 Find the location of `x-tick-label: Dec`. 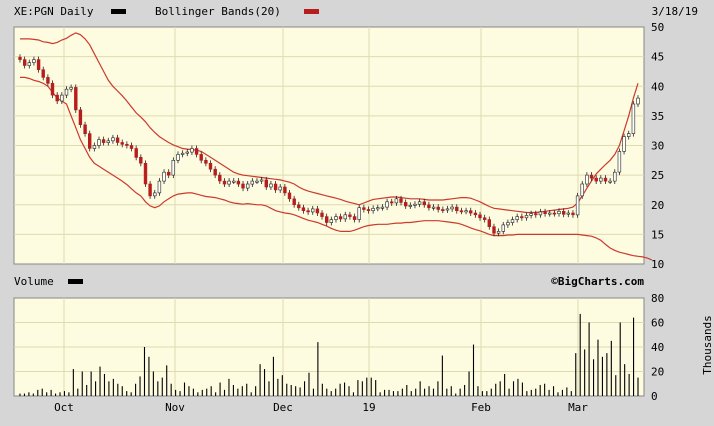

x-tick-label: Dec is located at coordinates (283, 407).